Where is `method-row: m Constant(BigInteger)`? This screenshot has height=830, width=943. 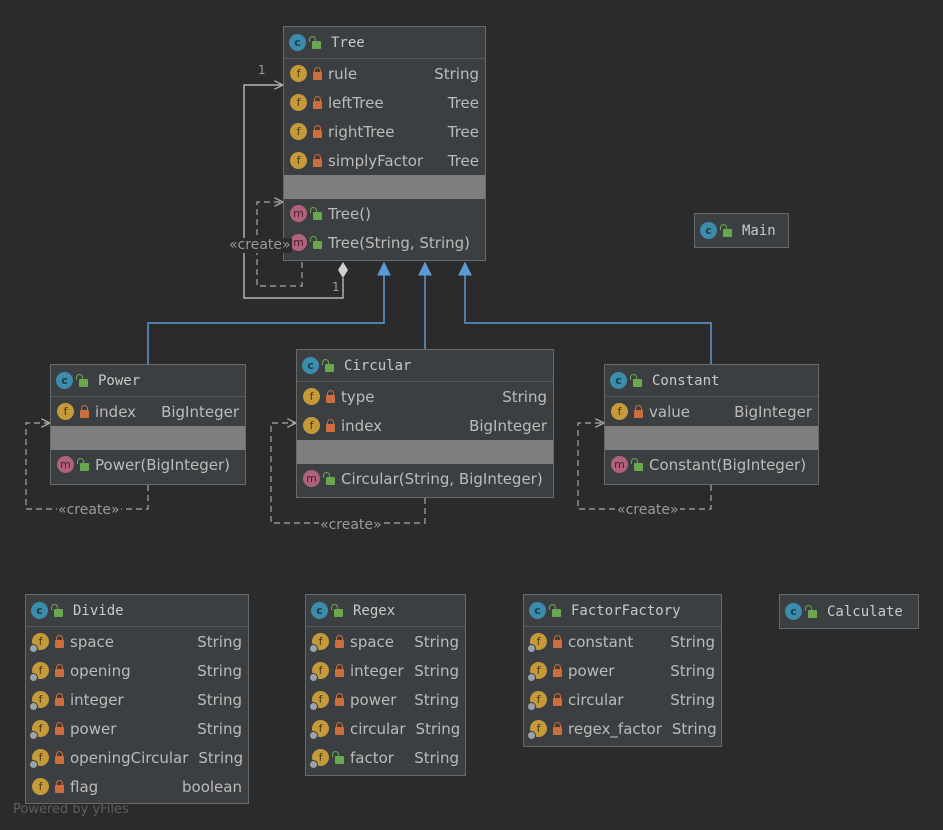
method-row: m Constant(BigInteger) is located at coordinates (711, 464).